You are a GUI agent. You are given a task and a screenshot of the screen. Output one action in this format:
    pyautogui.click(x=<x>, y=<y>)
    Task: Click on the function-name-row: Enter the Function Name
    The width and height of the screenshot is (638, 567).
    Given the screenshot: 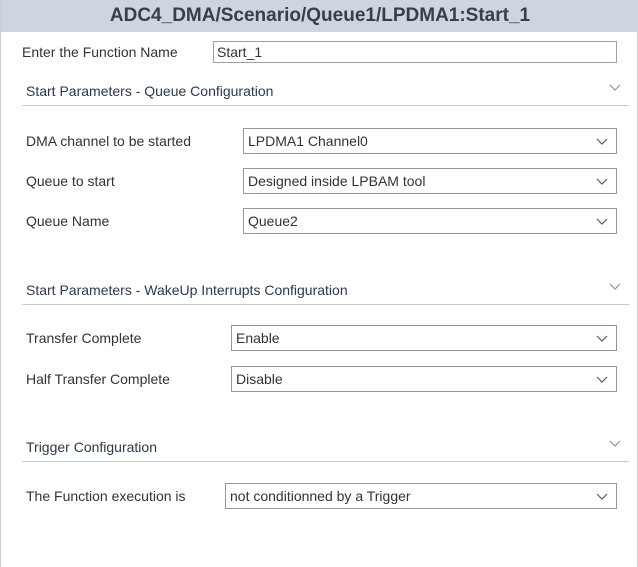 What is the action you would take?
    pyautogui.click(x=319, y=51)
    